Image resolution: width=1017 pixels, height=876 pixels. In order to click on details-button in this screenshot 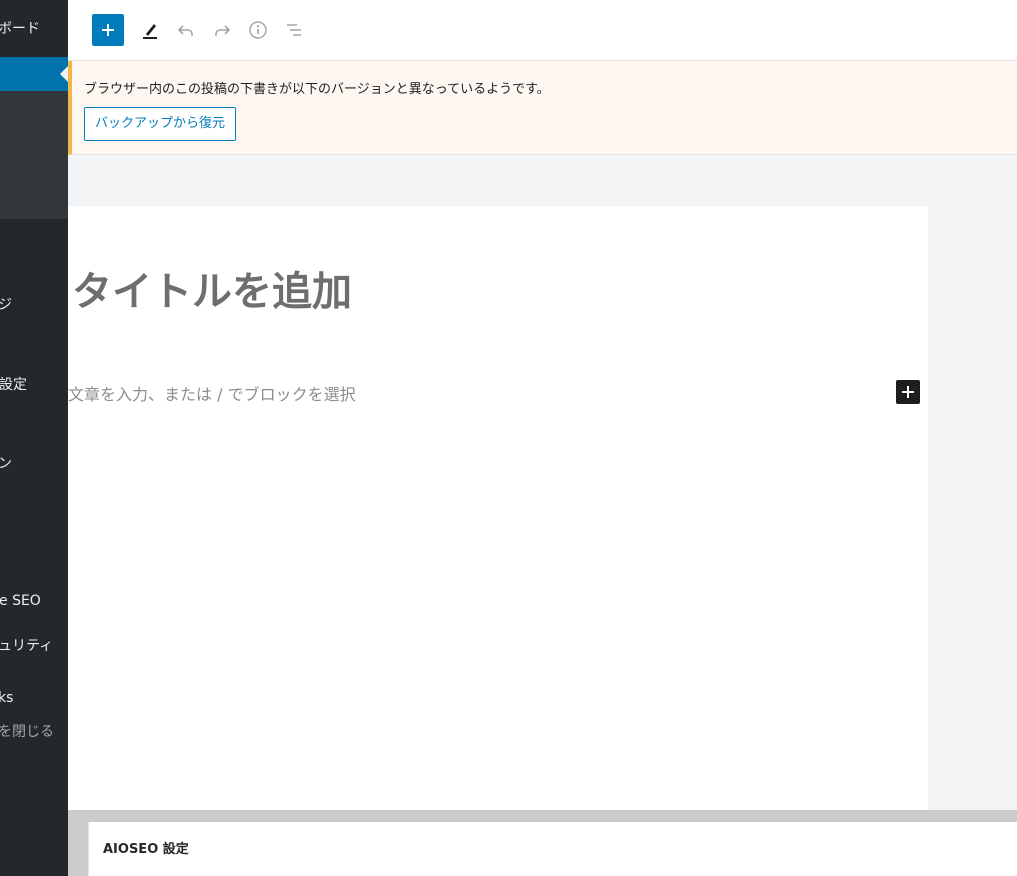, I will do `click(258, 30)`.